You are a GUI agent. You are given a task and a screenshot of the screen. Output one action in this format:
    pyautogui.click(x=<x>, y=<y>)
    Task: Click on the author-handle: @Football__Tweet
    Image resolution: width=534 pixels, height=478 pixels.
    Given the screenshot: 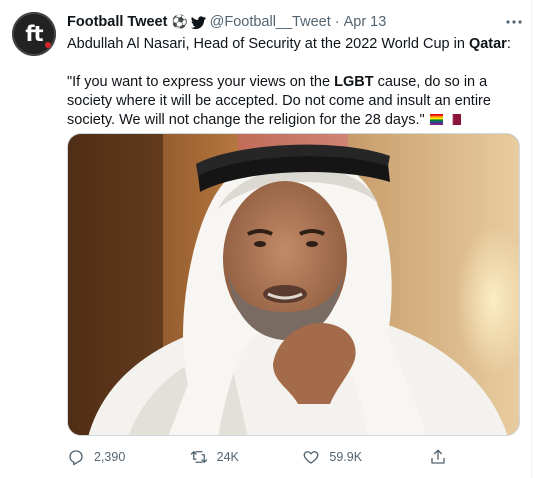 What is the action you would take?
    pyautogui.click(x=270, y=22)
    